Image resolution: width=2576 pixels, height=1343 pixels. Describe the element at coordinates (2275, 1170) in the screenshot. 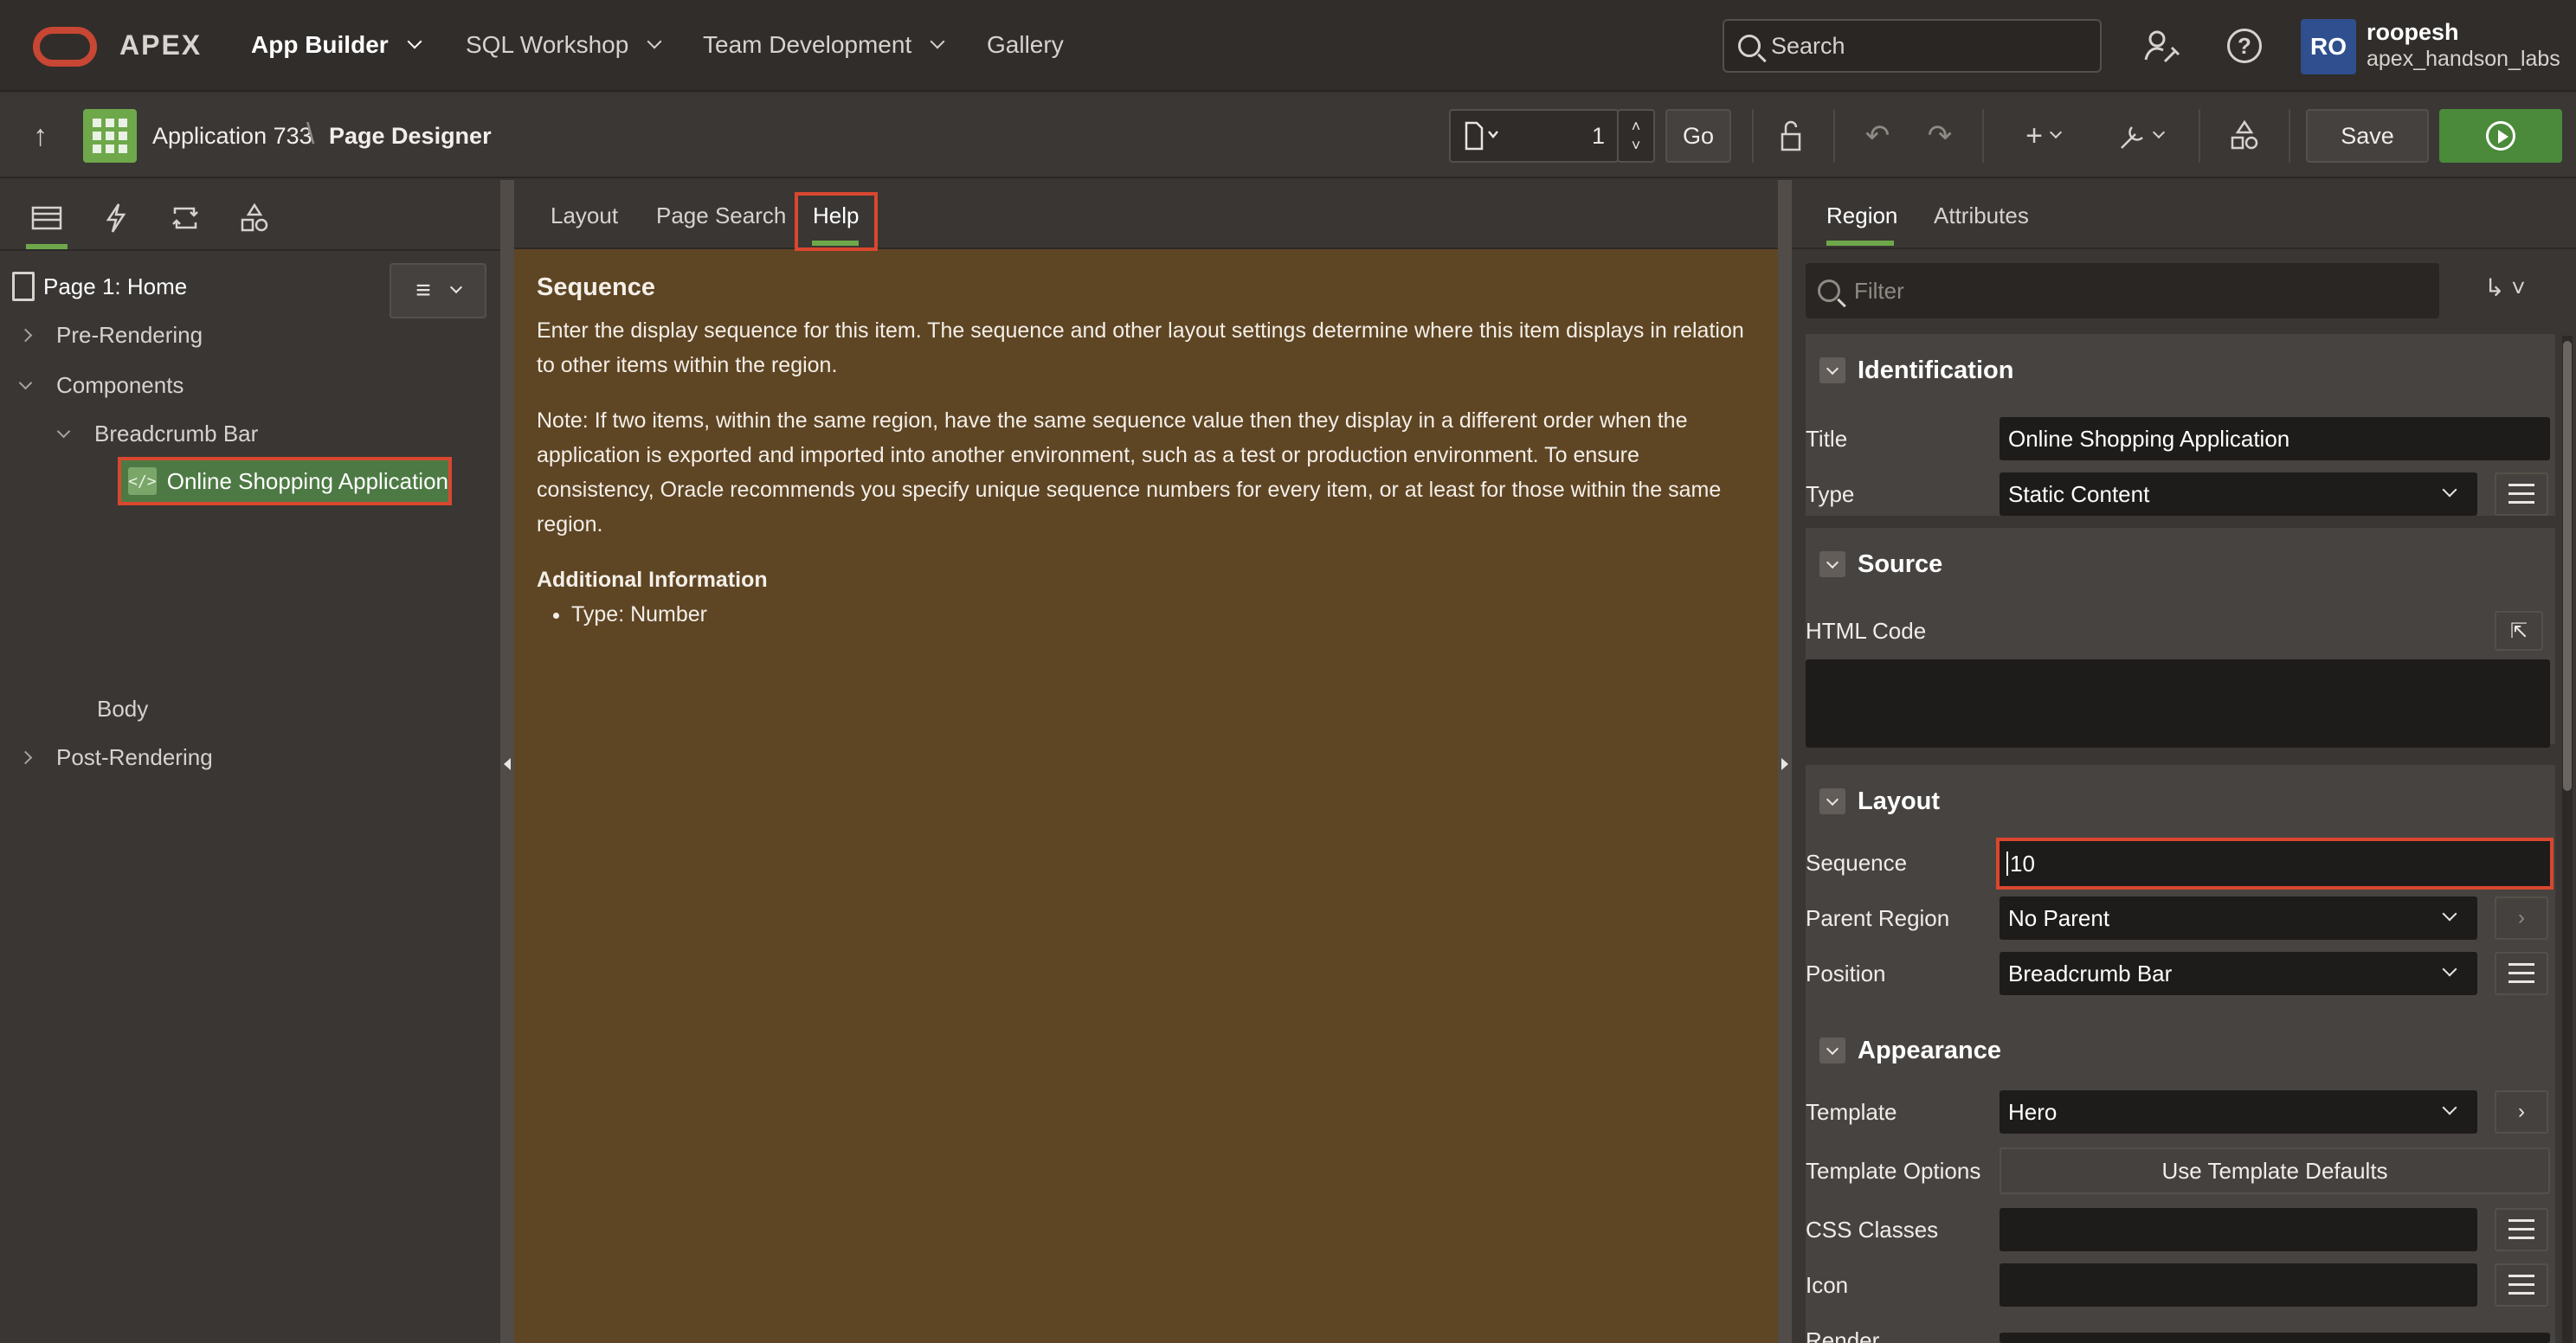

I see `use-template-defaults-button: Use Template Defaults` at that location.